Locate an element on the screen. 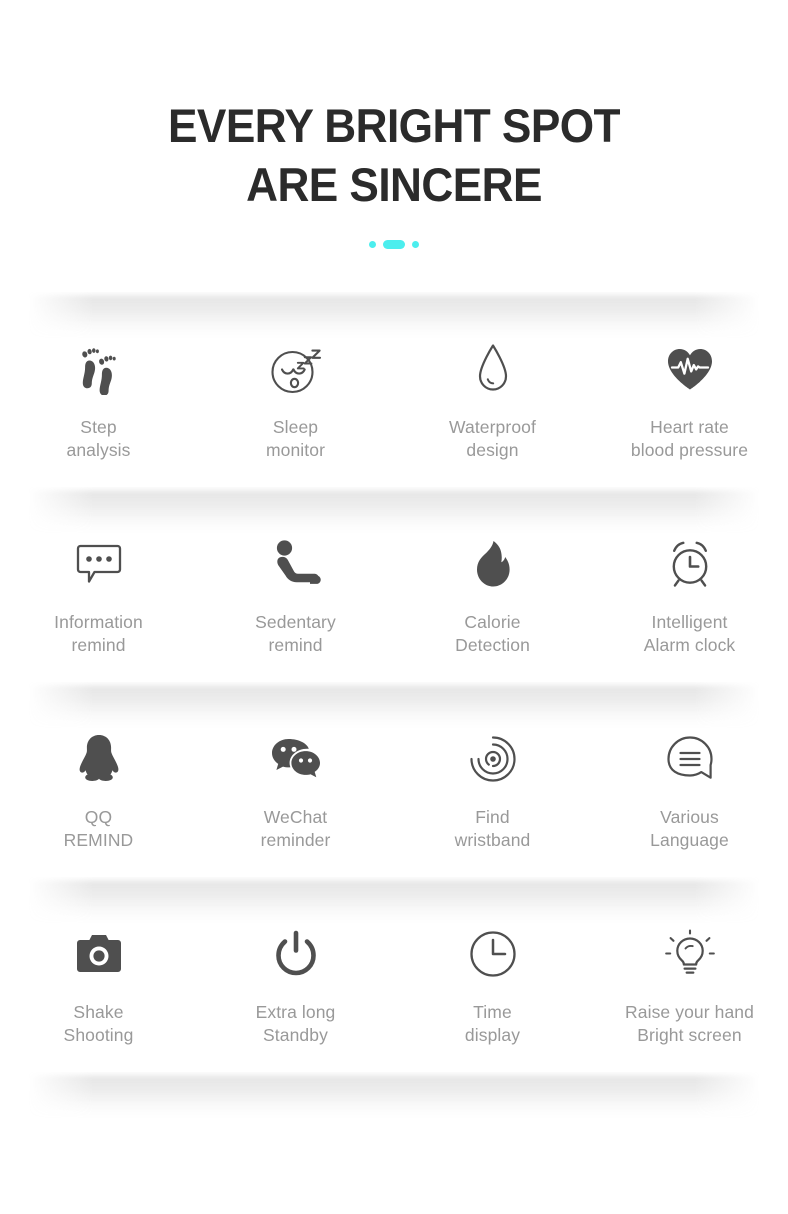  feature-label: Waterproof design is located at coordinates (492, 438).